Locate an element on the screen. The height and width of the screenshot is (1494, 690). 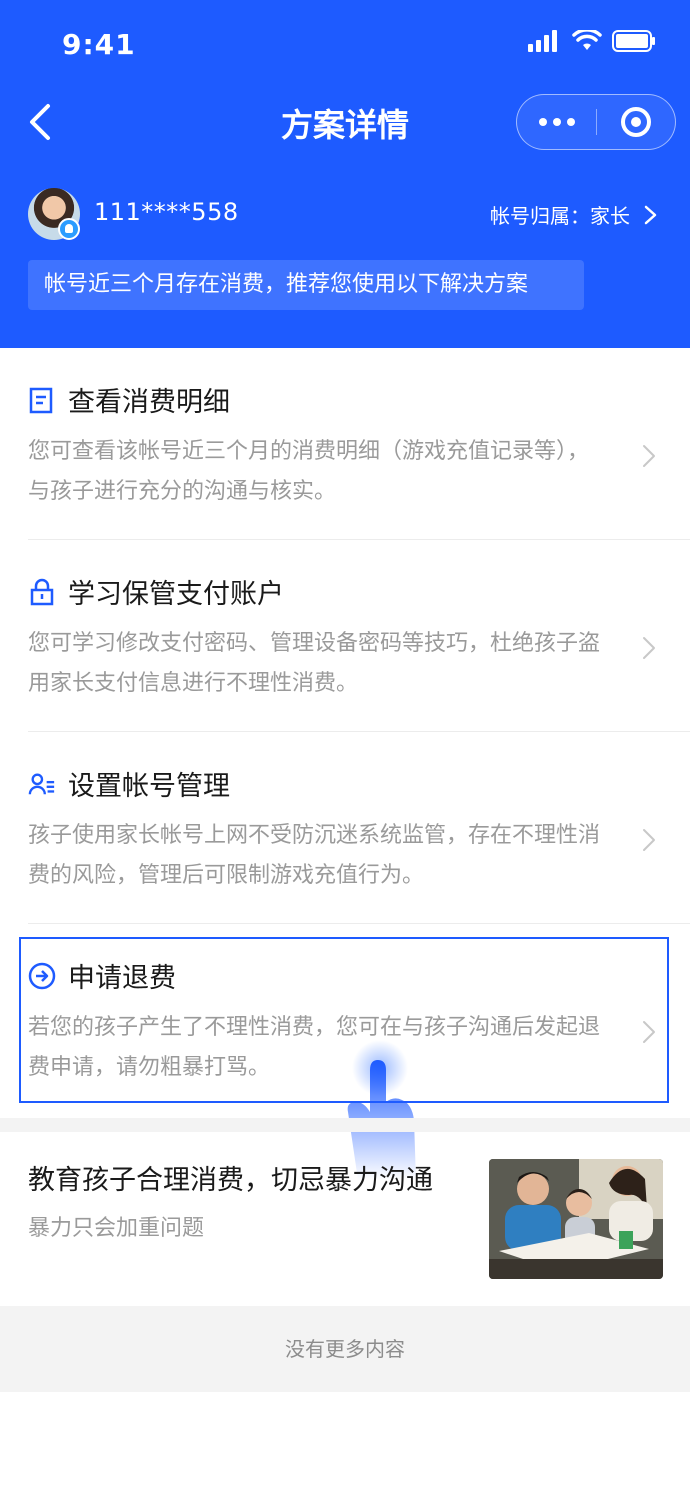
more-button is located at coordinates (556, 122).